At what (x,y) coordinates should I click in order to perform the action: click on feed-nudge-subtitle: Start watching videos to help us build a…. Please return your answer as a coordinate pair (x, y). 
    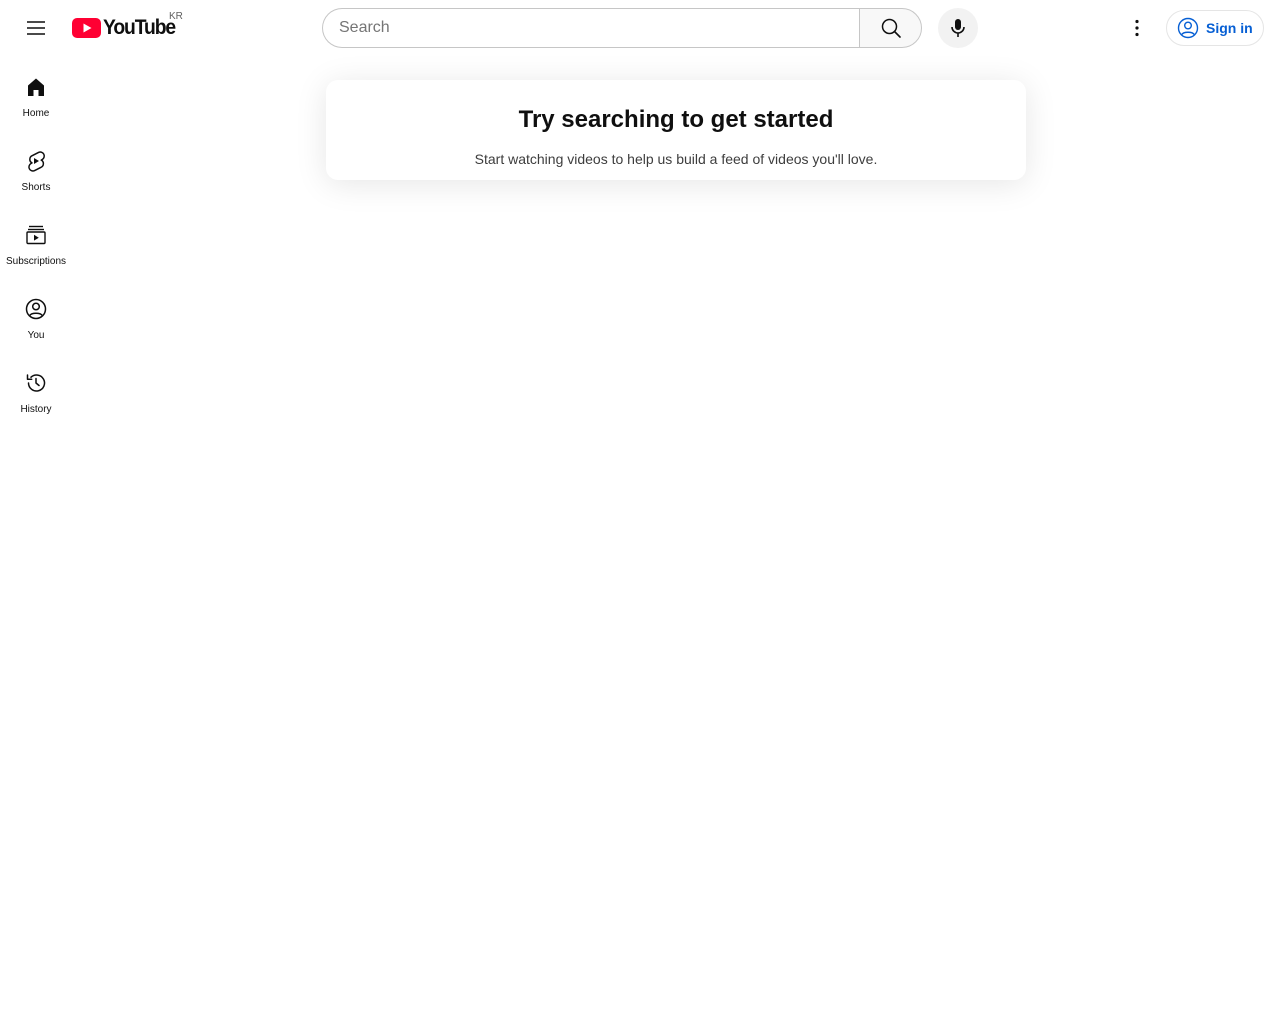
    Looking at the image, I should click on (676, 159).